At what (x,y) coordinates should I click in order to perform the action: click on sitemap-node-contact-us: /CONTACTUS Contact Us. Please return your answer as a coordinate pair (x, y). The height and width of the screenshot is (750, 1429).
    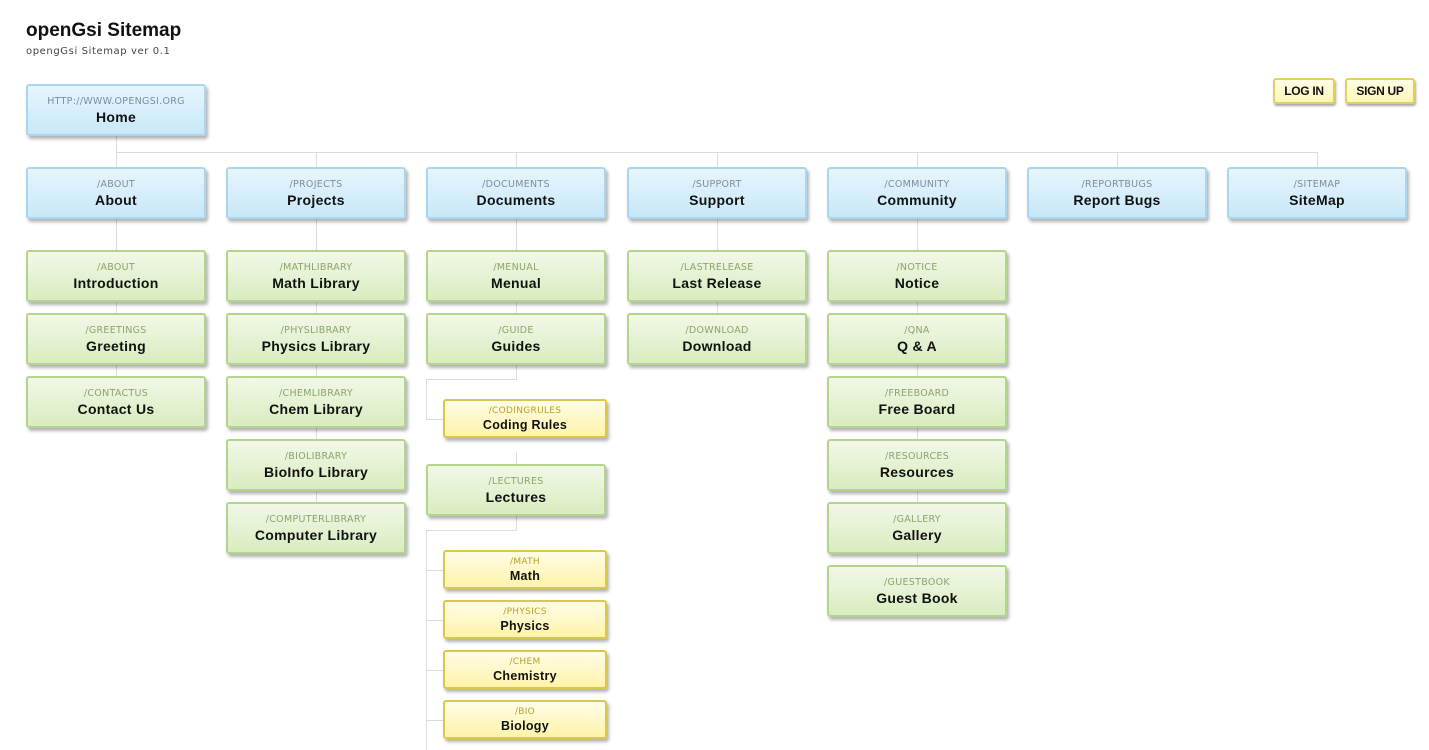
    Looking at the image, I should click on (116, 402).